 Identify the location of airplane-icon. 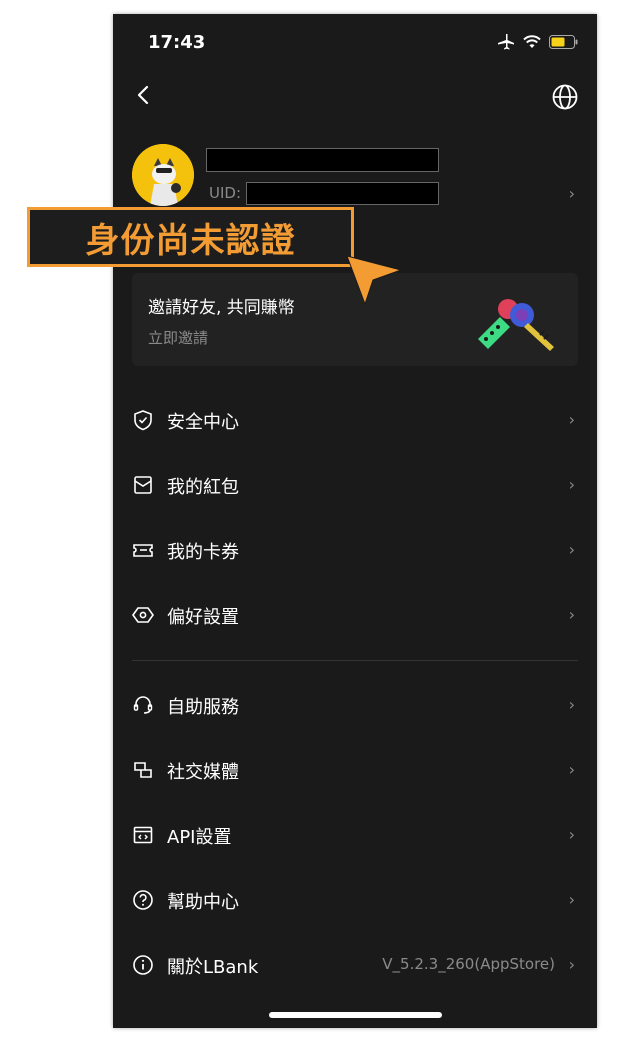
(506, 42).